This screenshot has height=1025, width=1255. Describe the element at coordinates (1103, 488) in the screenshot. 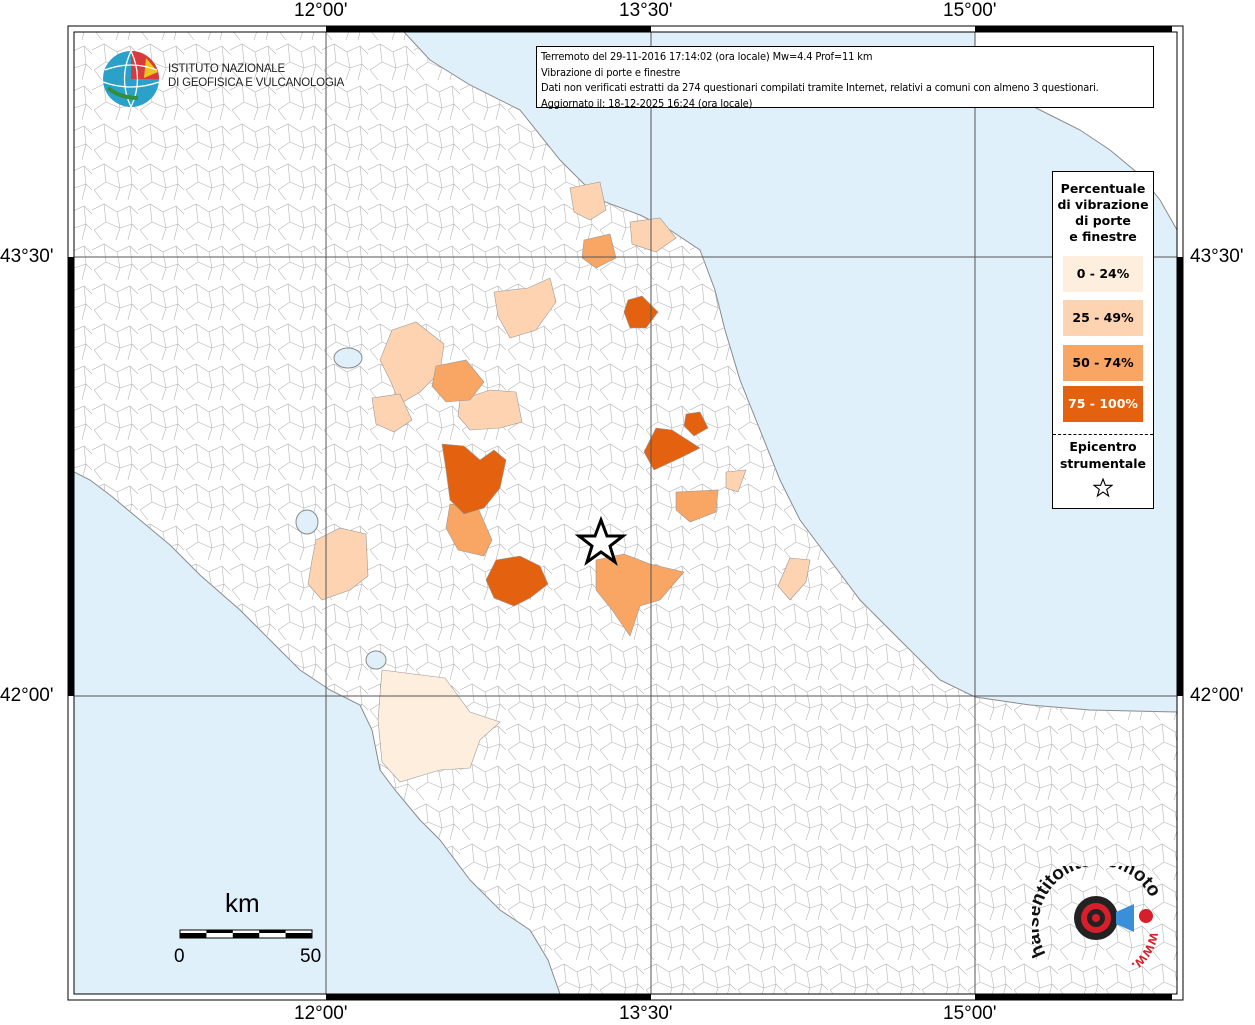

I see `legend-star-icon` at that location.